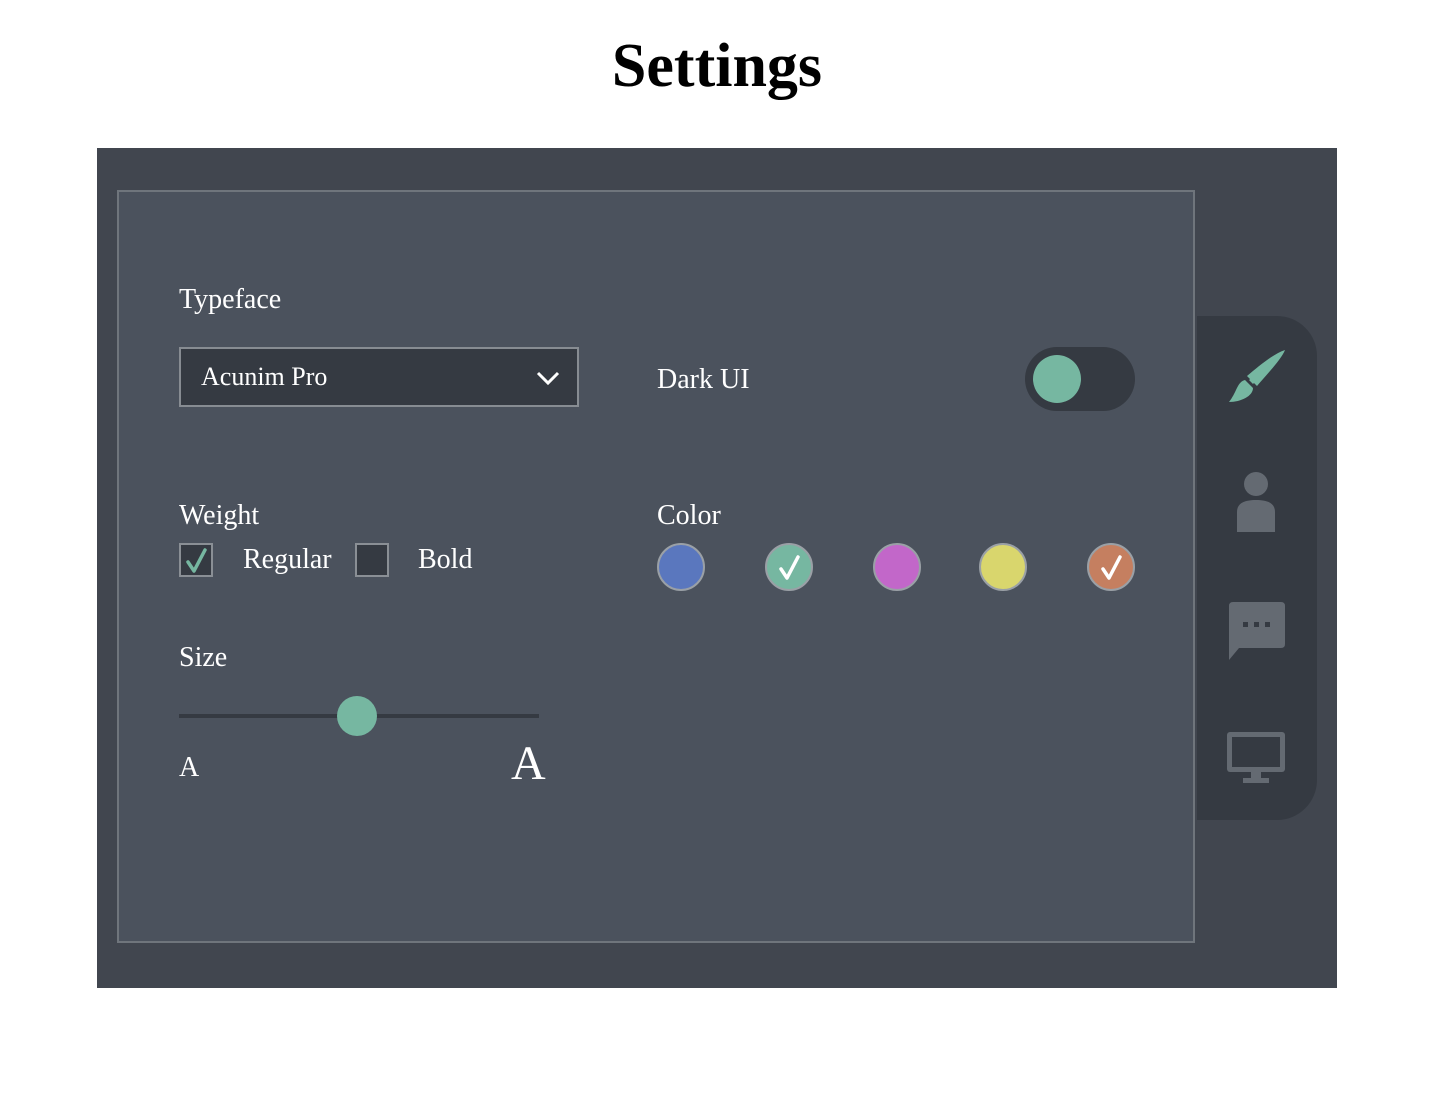  What do you see at coordinates (203, 657) in the screenshot?
I see `size-label: Size` at bounding box center [203, 657].